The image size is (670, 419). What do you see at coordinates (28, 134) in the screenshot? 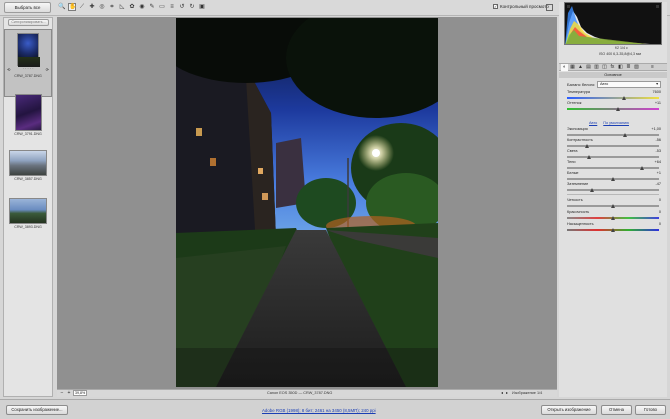
I see `thumbnail-filename: CRW_3791.DNG` at bounding box center [28, 134].